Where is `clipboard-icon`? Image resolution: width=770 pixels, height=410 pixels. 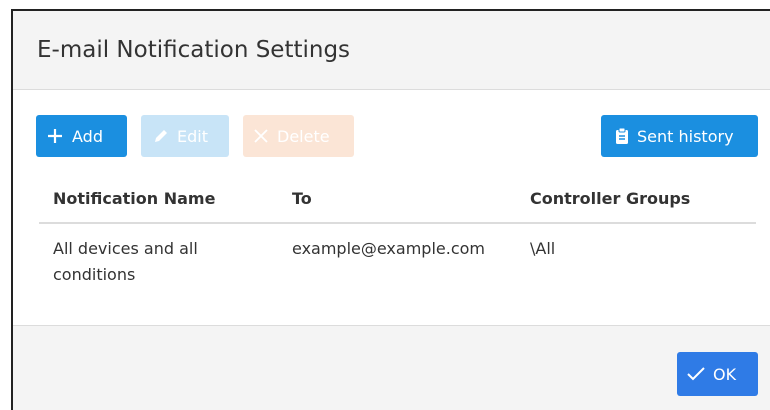 clipboard-icon is located at coordinates (622, 136).